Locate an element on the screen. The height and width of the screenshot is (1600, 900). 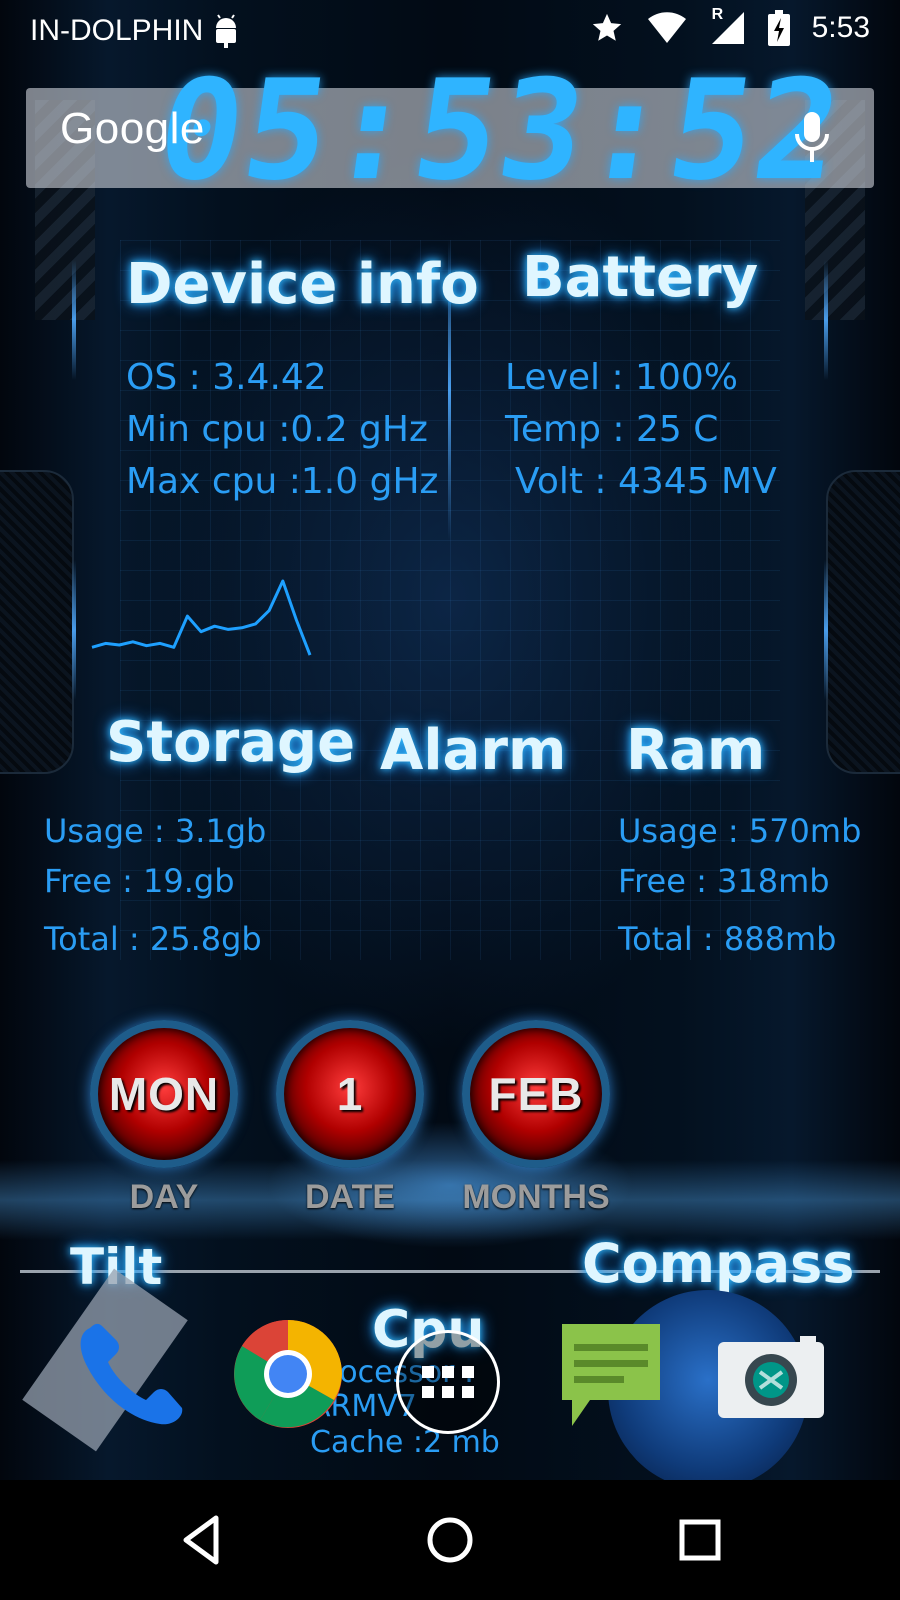
month-value: FEB is located at coordinates (536, 1094).